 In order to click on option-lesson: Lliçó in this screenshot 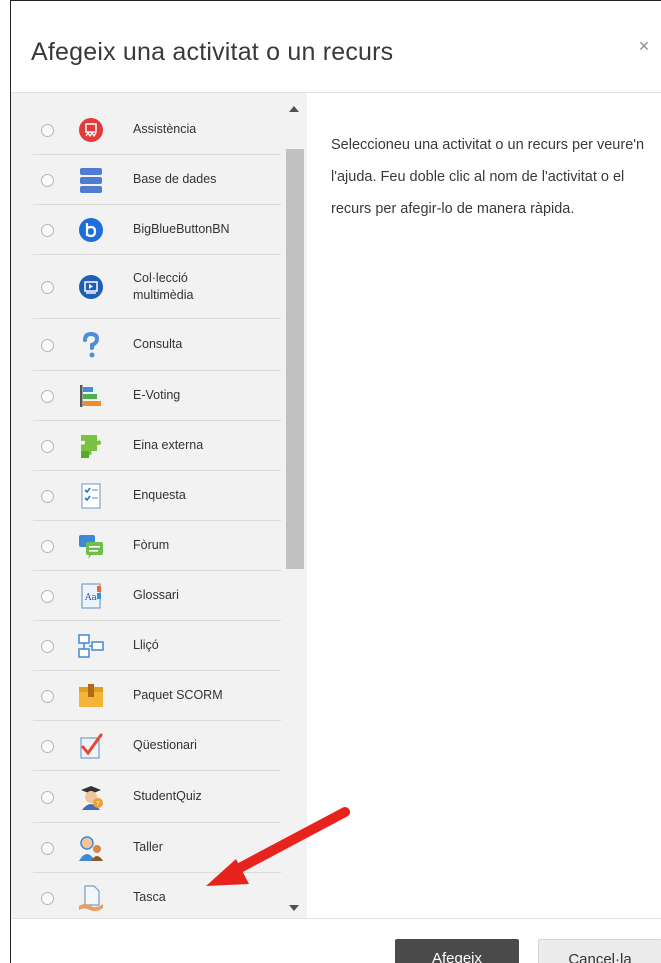, I will do `click(157, 646)`.